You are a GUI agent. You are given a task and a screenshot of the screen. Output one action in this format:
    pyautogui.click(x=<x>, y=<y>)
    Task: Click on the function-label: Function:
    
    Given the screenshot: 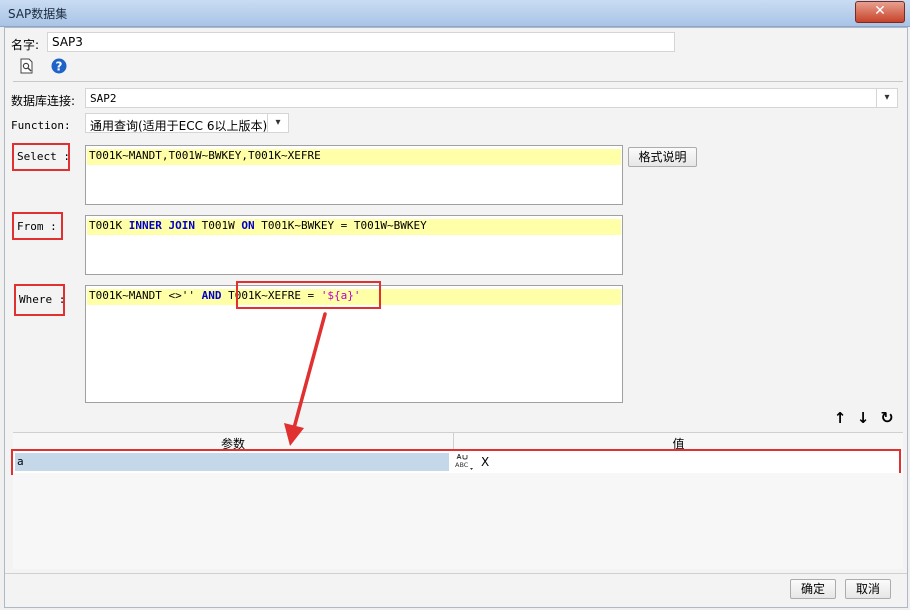 What is the action you would take?
    pyautogui.click(x=41, y=125)
    